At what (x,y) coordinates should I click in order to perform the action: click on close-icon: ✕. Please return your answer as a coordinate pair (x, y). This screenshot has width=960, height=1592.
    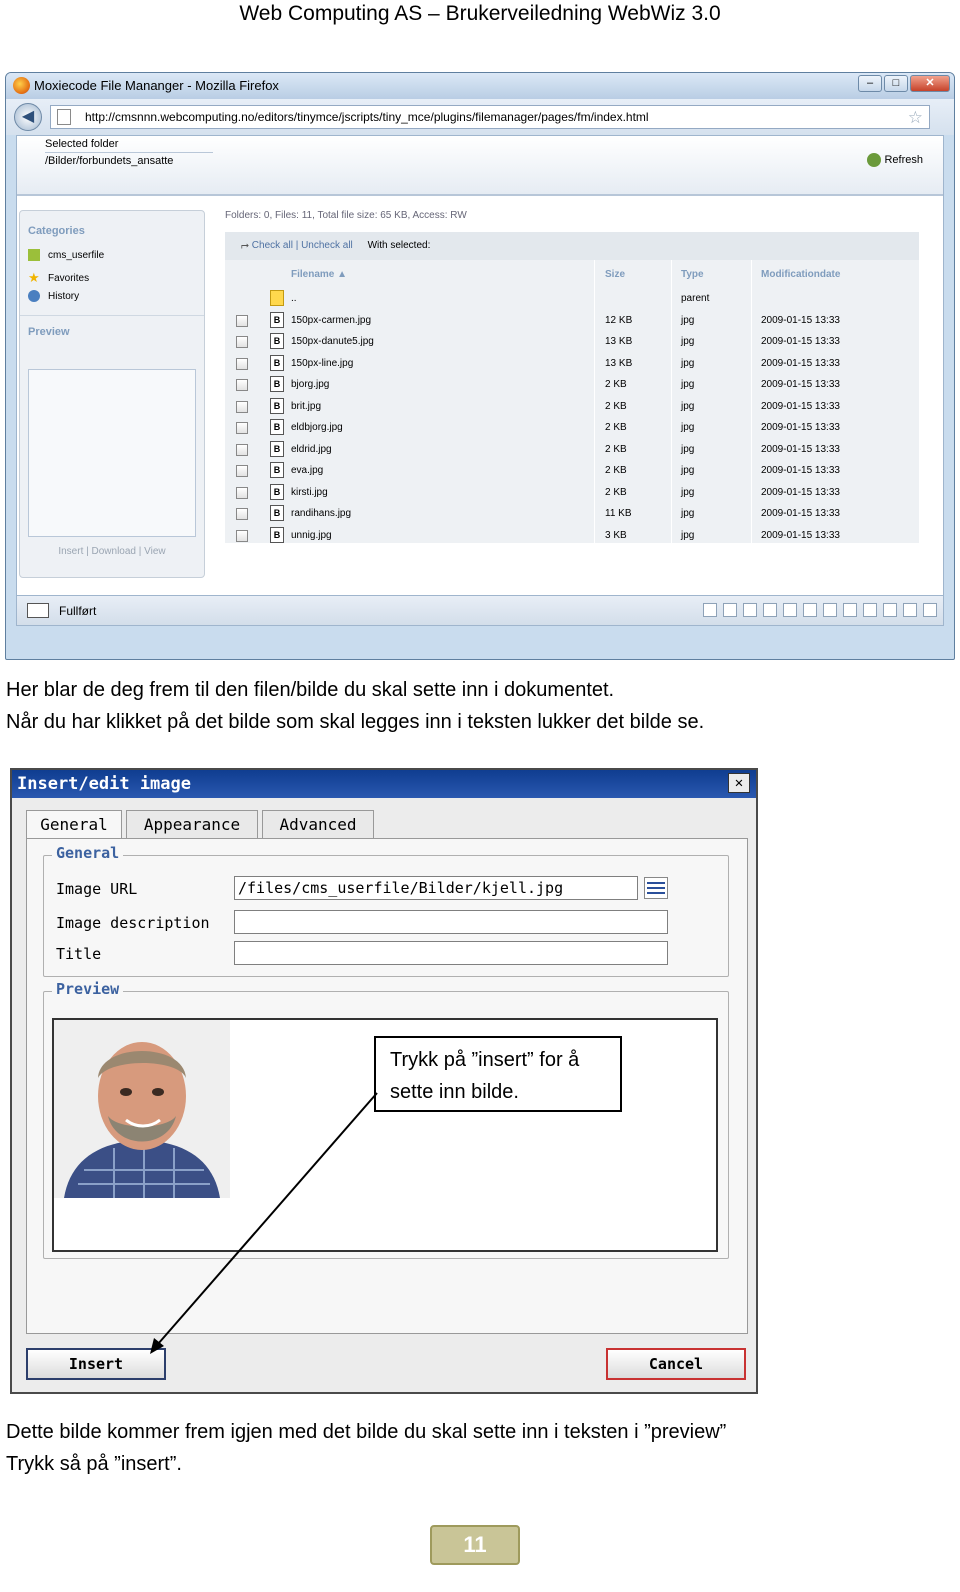
    Looking at the image, I should click on (930, 83).